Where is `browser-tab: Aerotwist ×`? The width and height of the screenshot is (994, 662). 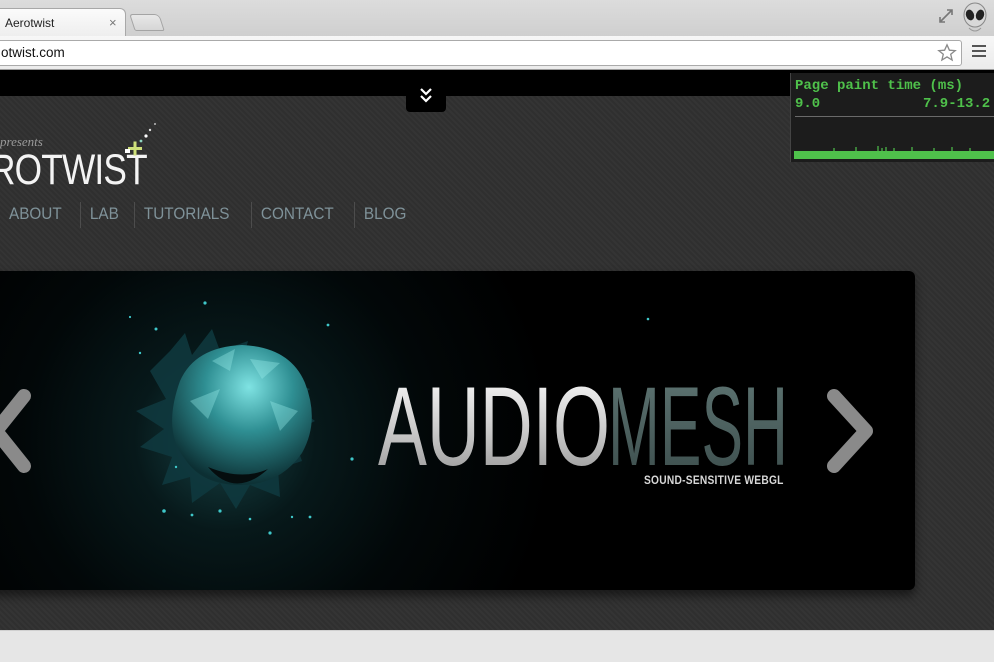 browser-tab: Aerotwist × is located at coordinates (63, 22).